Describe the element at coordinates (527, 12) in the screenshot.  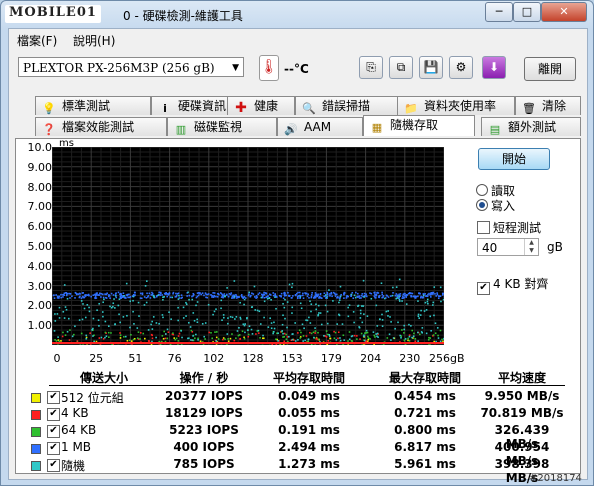
I see `maximize-button: □` at that location.